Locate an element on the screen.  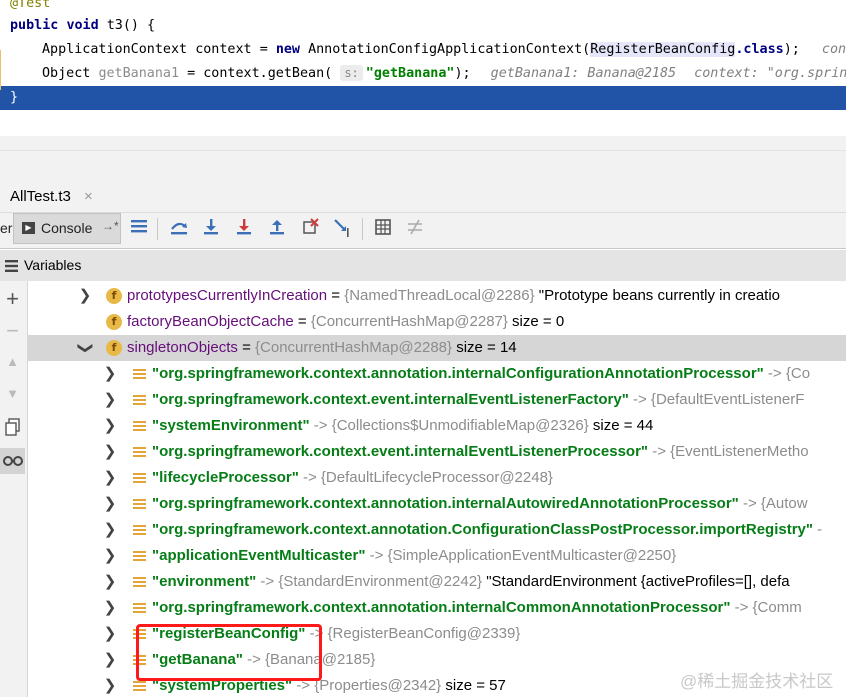
chevron-down-icon: ❯ is located at coordinates (85, 348).